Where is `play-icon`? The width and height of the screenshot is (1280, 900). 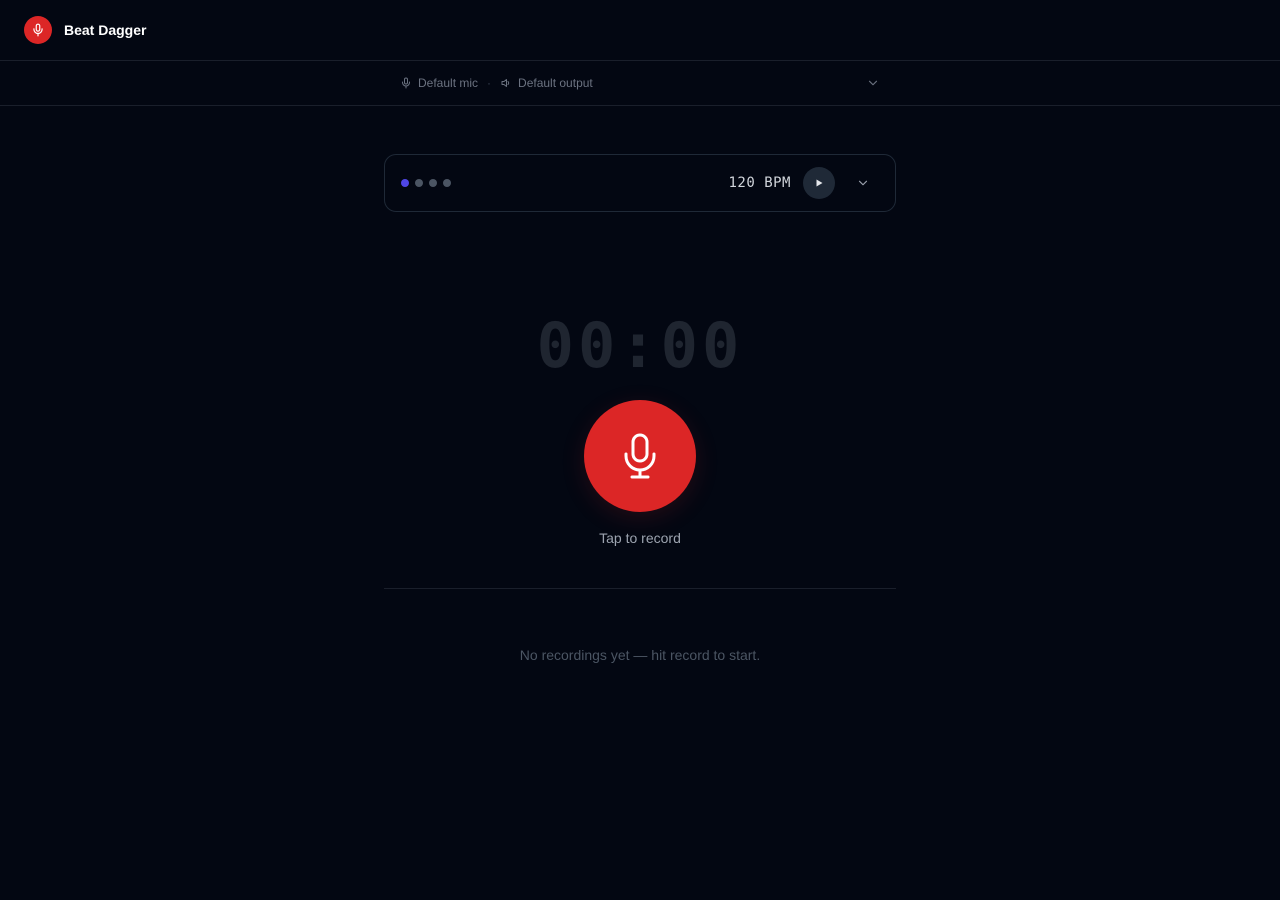
play-icon is located at coordinates (819, 183).